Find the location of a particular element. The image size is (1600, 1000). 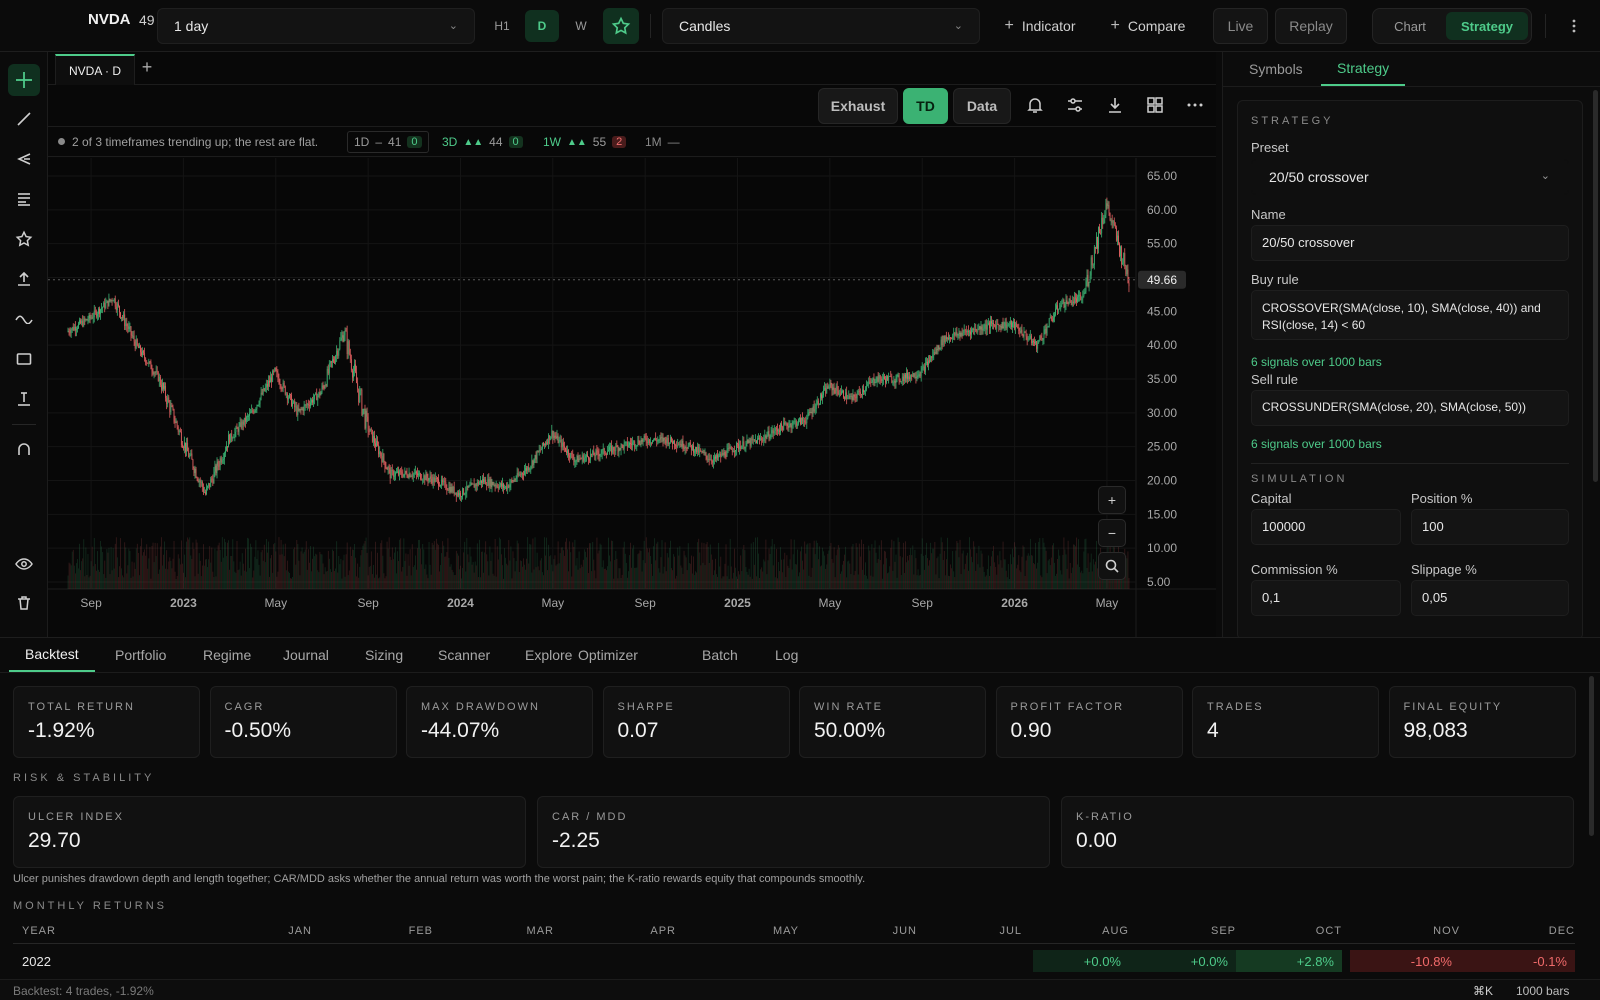

trash-icon is located at coordinates (24, 603).